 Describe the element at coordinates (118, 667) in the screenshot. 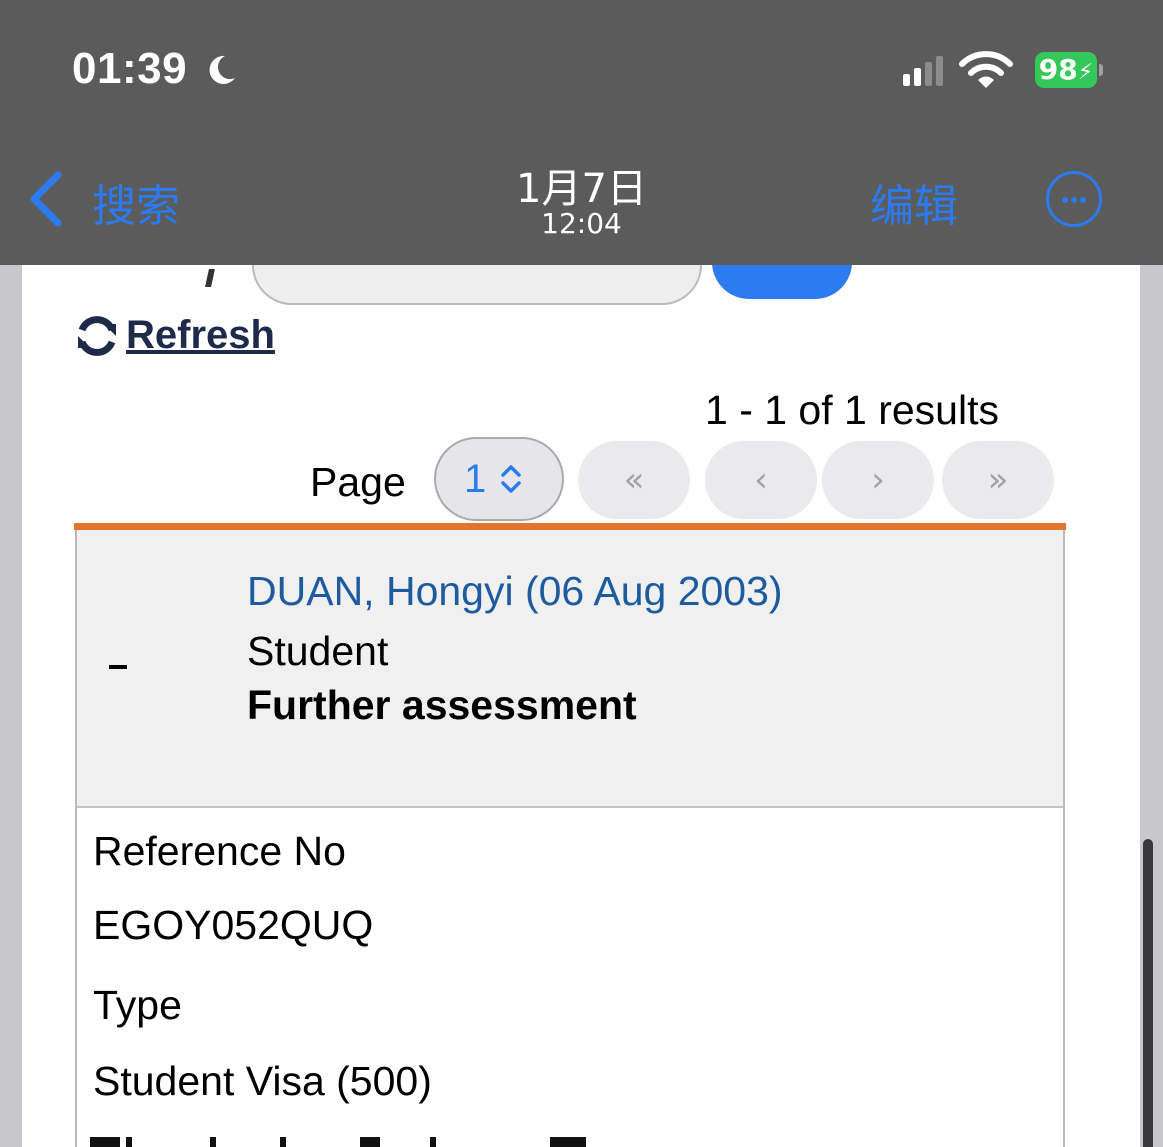

I see `collapse-icon` at that location.